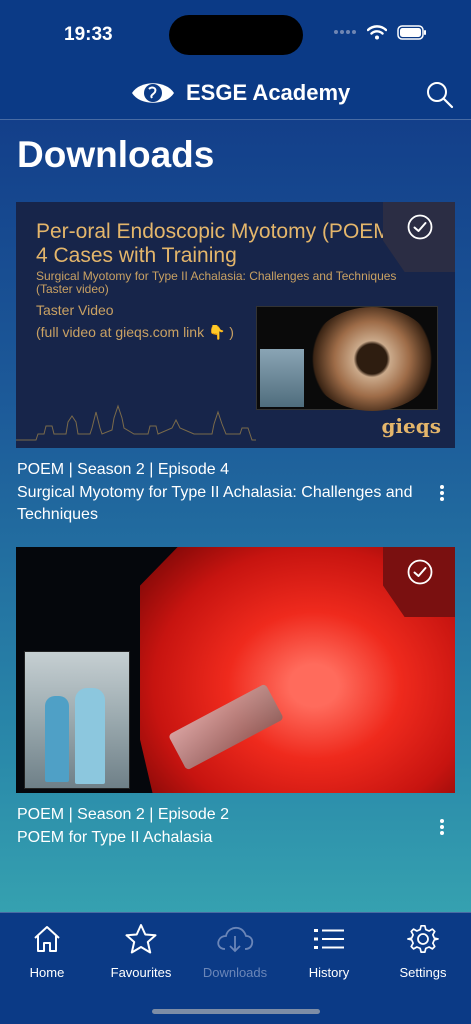  What do you see at coordinates (123, 814) in the screenshot?
I see `episode-series: POEM | Season 2 | Episode 2` at bounding box center [123, 814].